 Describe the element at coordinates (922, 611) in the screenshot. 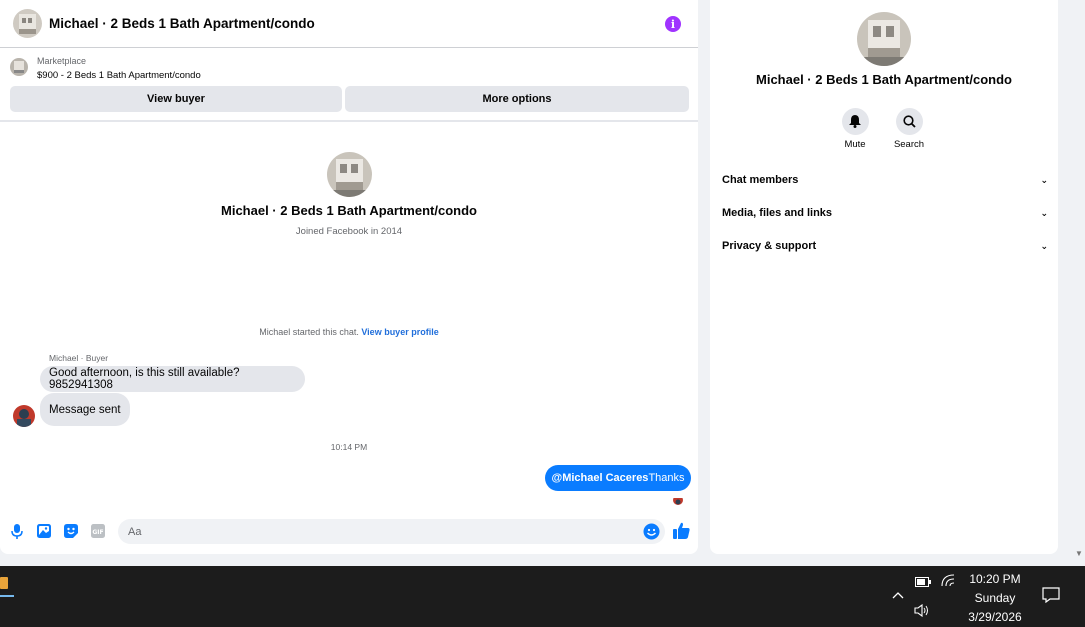

I see `volume-icon` at that location.